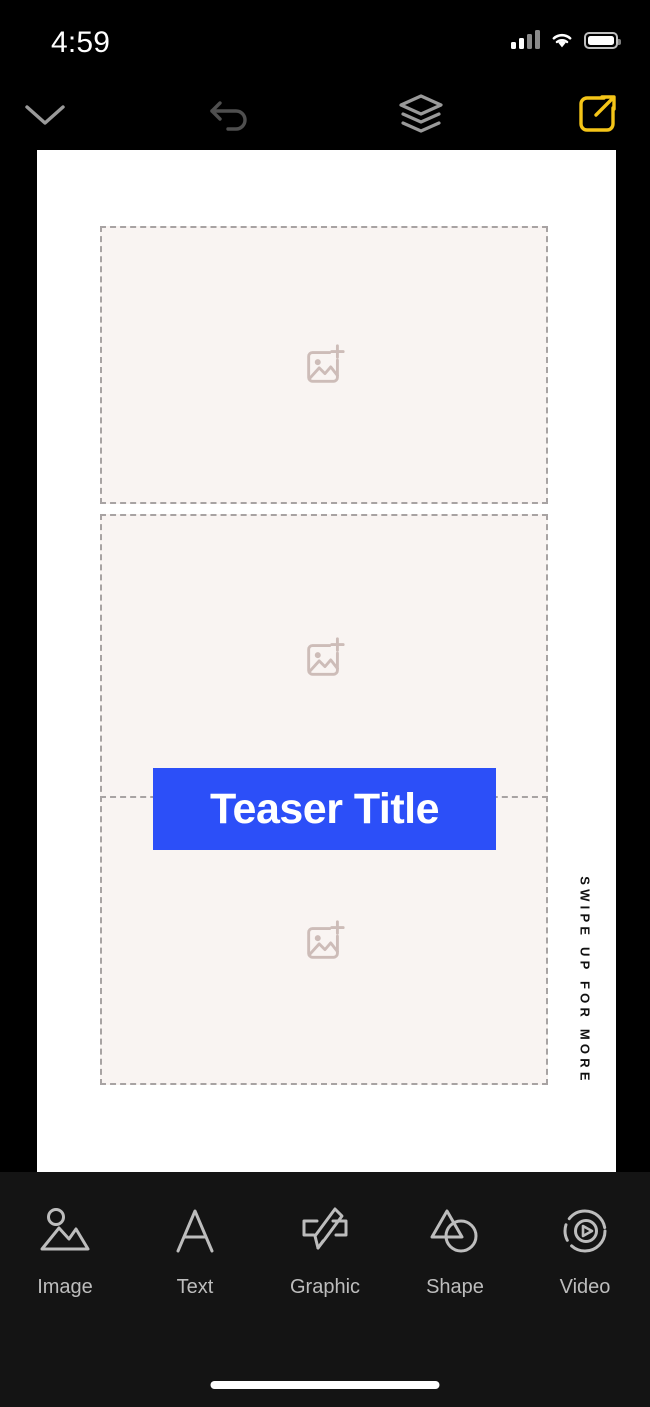 This screenshot has width=650, height=1407. I want to click on tool-tab-shape: Shape, so click(455, 1265).